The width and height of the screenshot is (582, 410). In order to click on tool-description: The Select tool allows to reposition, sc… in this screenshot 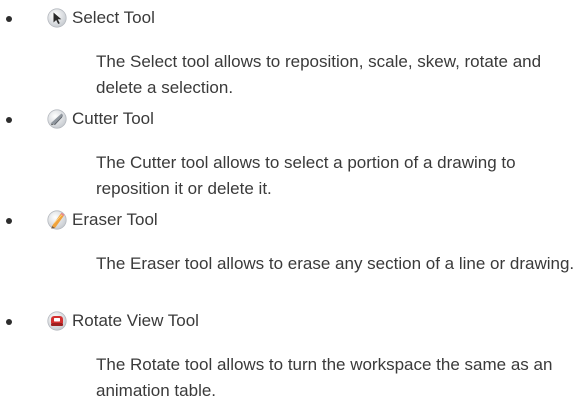, I will do `click(319, 74)`.